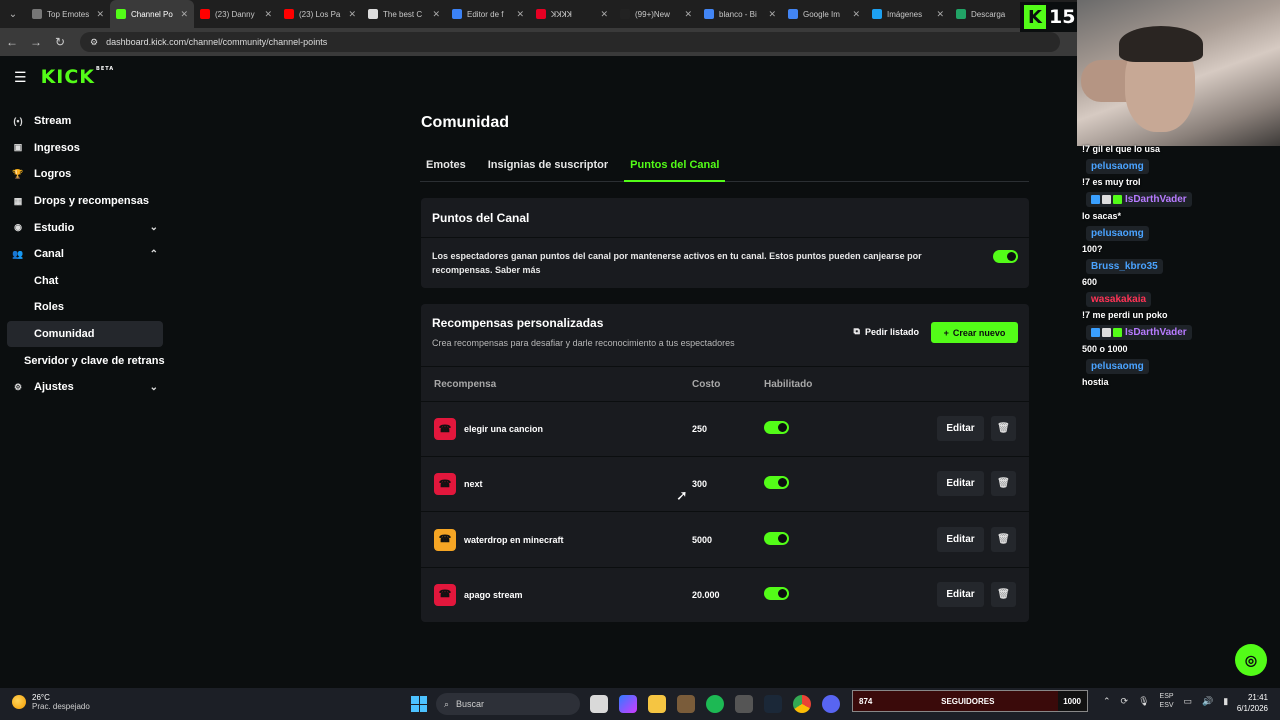 The width and height of the screenshot is (1280, 720). Describe the element at coordinates (85, 254) in the screenshot. I see `sidebar-item-canal: 👥 Canal ⌃` at that location.